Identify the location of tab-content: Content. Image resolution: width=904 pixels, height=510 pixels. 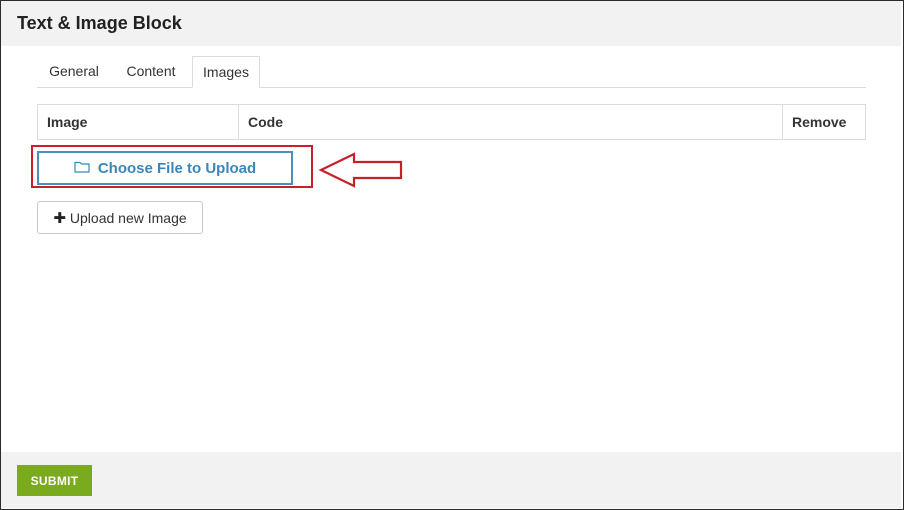
(151, 71).